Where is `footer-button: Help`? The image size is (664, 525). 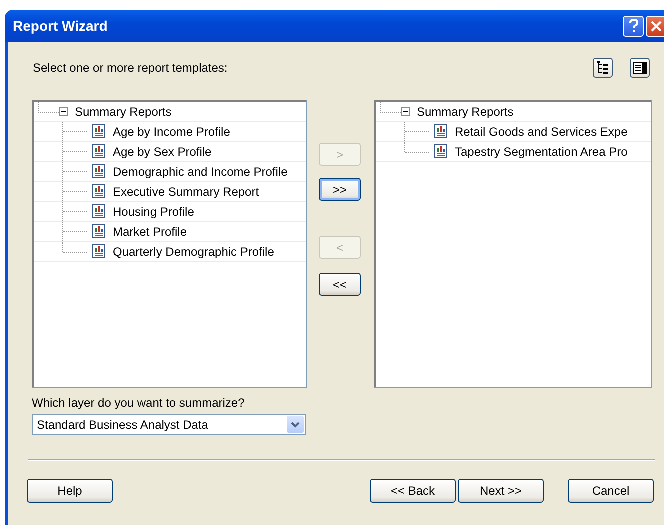 footer-button: Help is located at coordinates (70, 491).